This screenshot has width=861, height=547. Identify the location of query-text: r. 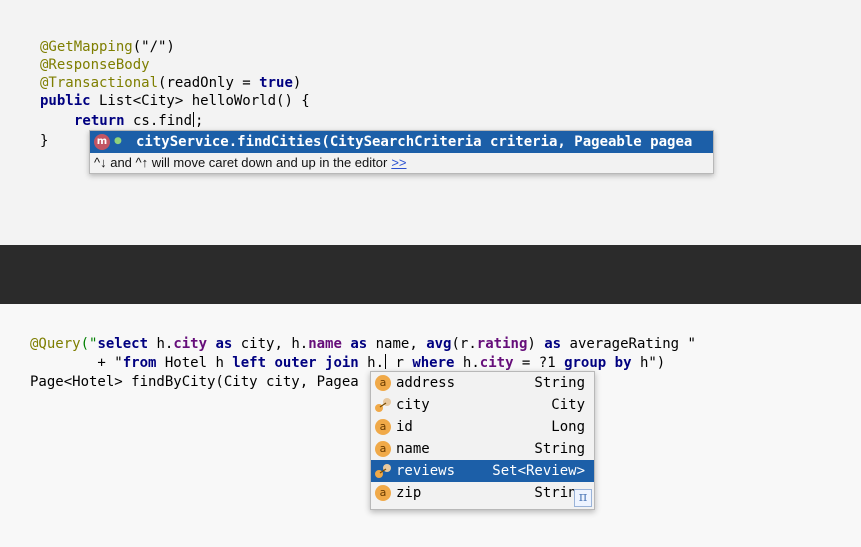
(400, 363).